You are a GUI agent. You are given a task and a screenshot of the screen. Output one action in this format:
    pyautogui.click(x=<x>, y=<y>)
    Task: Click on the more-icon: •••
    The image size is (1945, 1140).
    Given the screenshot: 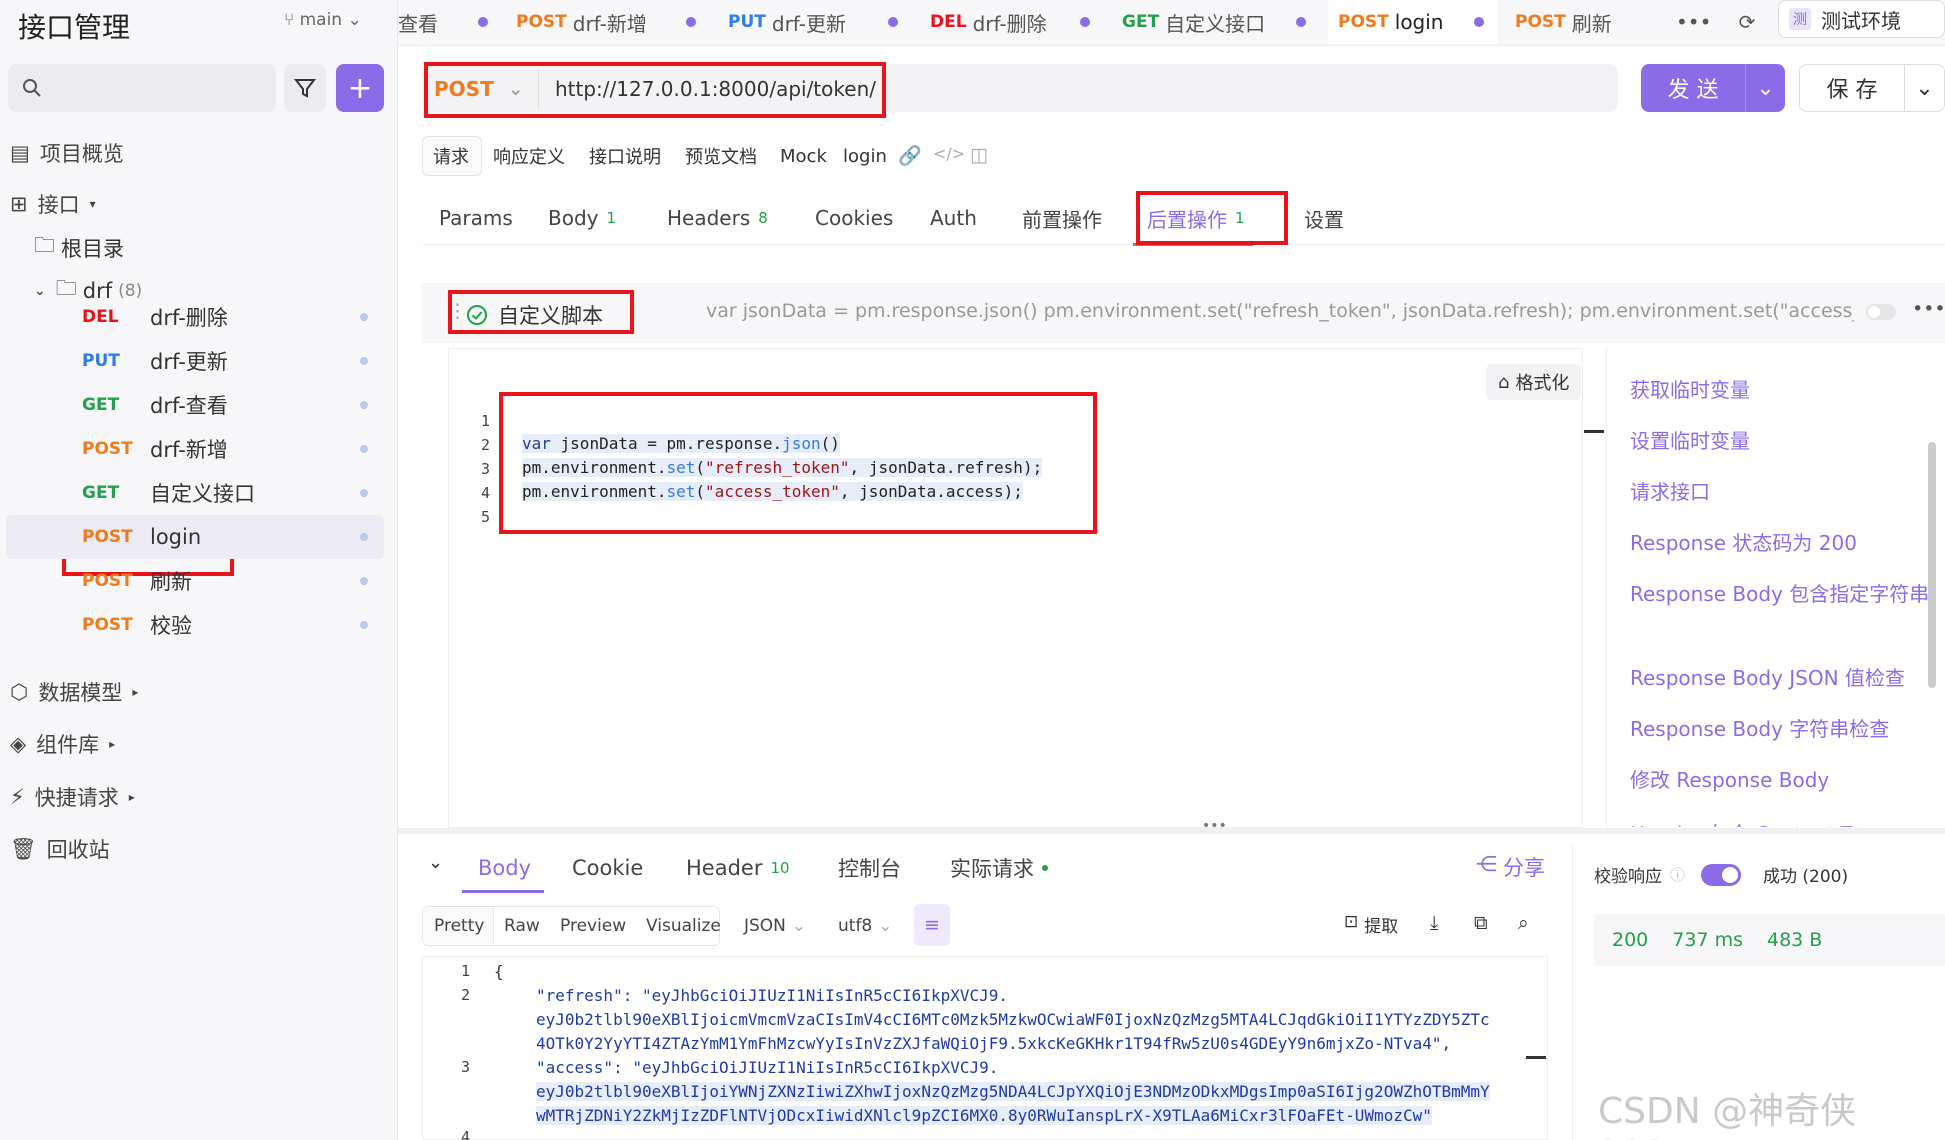 What is the action you would take?
    pyautogui.click(x=1928, y=309)
    